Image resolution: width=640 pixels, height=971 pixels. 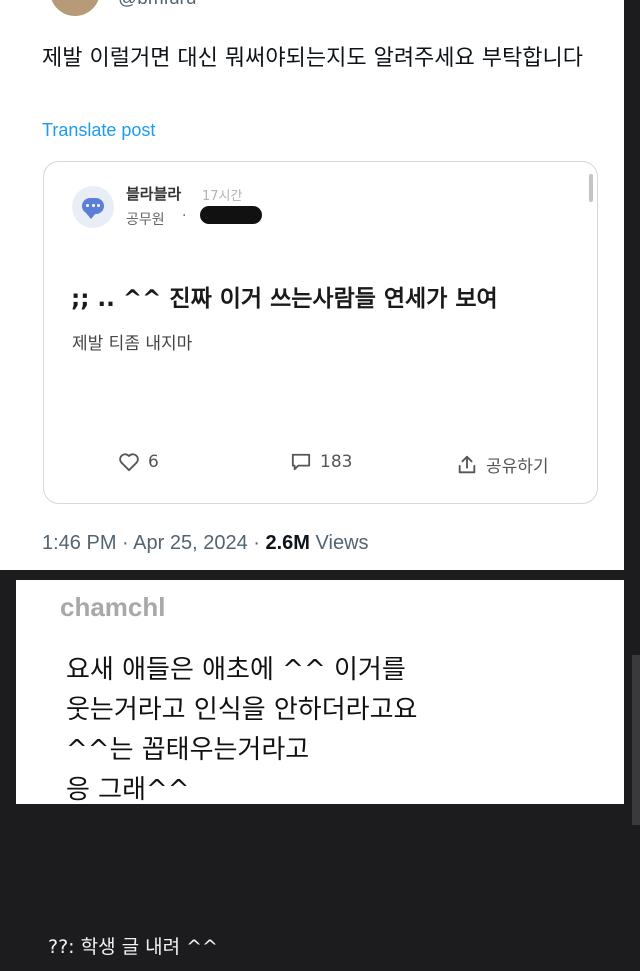 What do you see at coordinates (231, 215) in the screenshot?
I see `redaction-scribble` at bounding box center [231, 215].